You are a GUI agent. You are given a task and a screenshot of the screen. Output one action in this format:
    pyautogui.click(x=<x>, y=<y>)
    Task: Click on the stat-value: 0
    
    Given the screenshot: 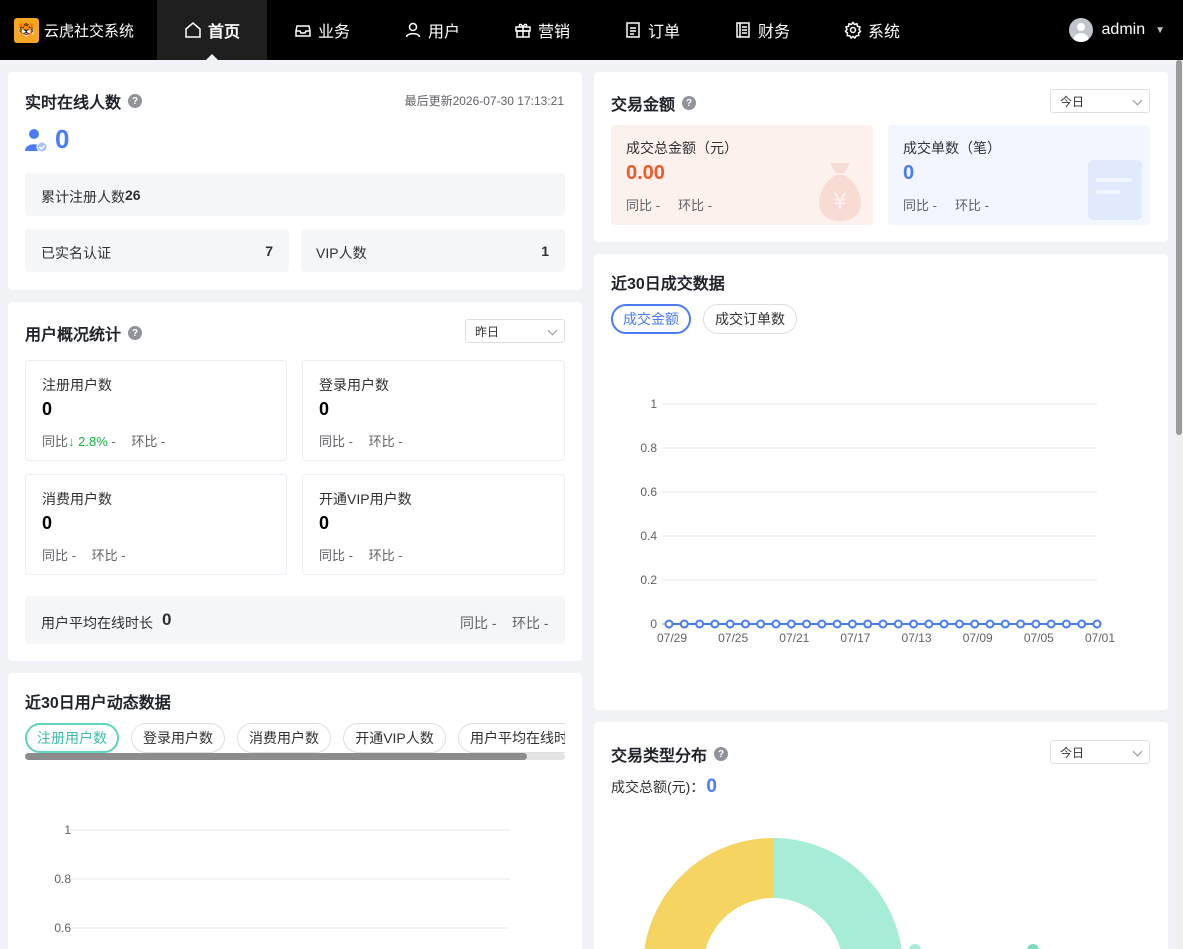 What is the action you would take?
    pyautogui.click(x=324, y=409)
    